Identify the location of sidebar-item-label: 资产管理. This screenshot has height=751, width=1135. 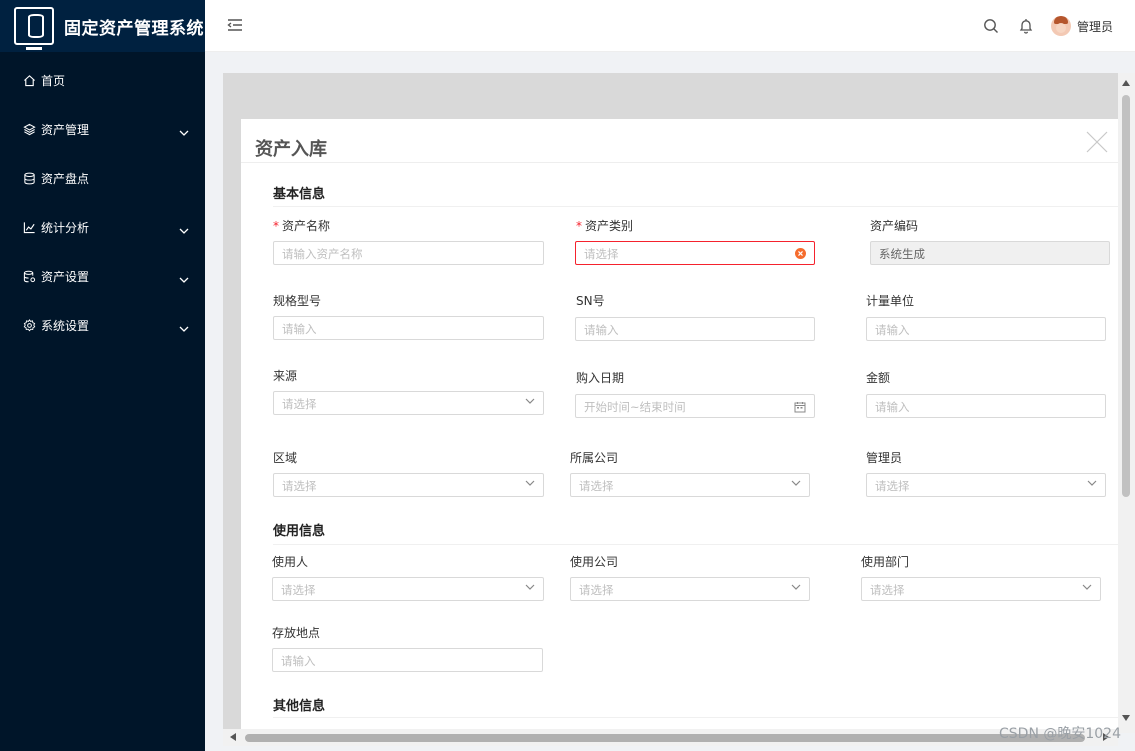
(65, 130).